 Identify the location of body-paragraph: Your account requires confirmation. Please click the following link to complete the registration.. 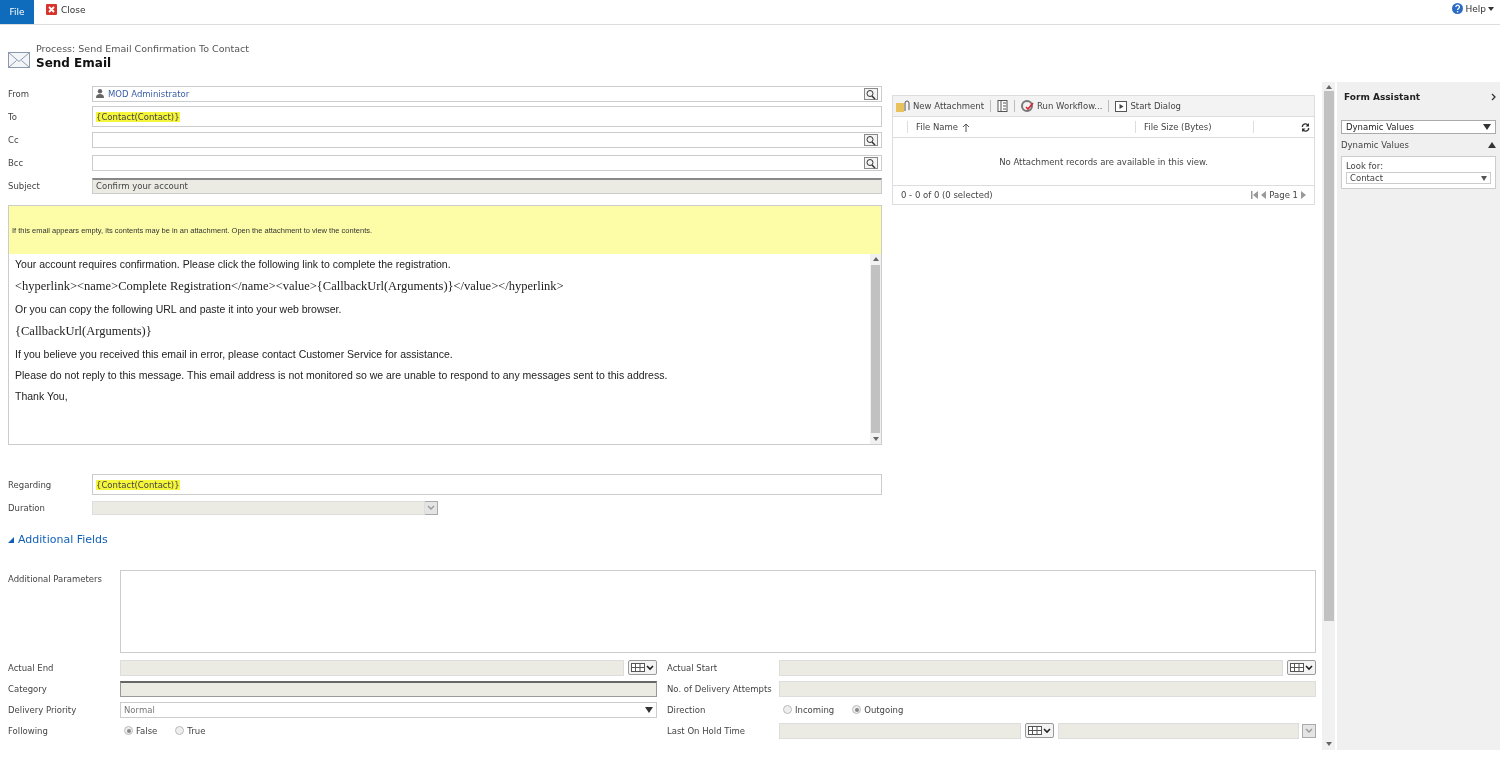
(233, 264).